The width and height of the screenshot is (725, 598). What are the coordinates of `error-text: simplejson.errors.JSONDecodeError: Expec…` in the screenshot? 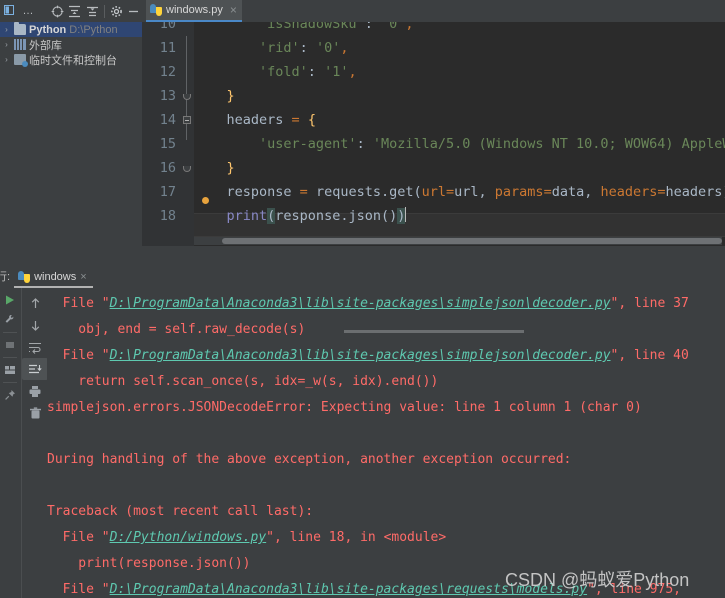 It's located at (344, 407).